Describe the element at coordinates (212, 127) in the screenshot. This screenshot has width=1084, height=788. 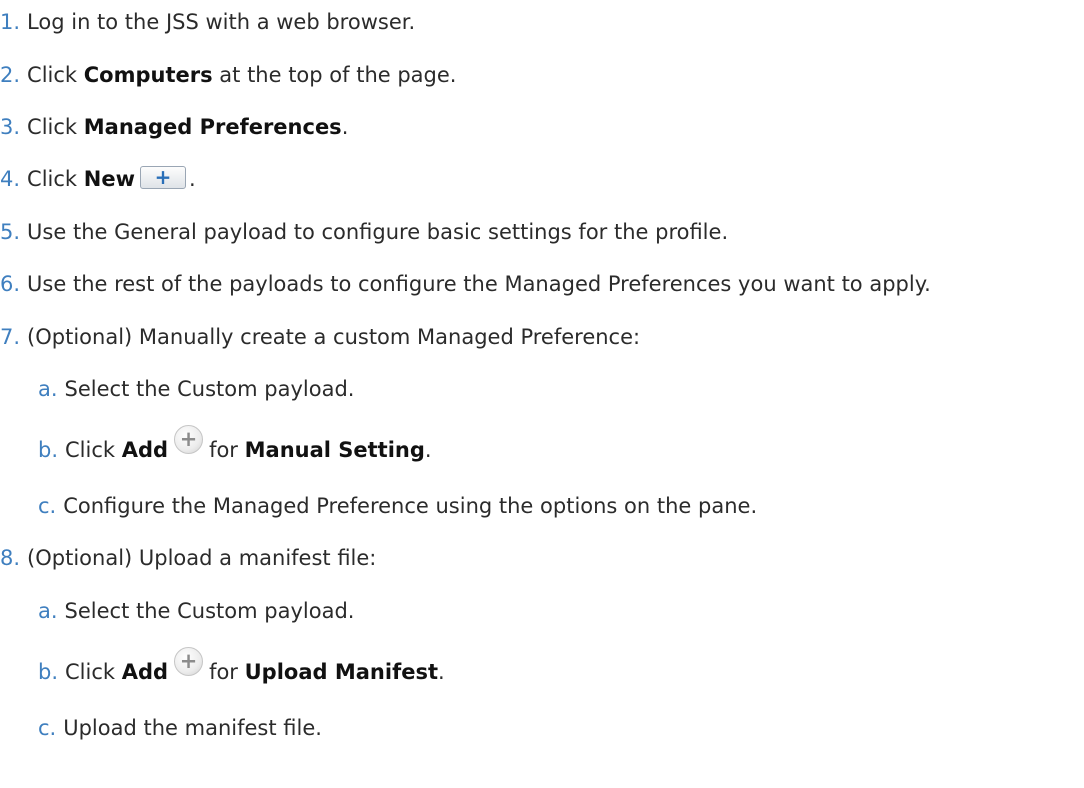
I see `ui-term-managed-preferences: Managed Preferences` at that location.